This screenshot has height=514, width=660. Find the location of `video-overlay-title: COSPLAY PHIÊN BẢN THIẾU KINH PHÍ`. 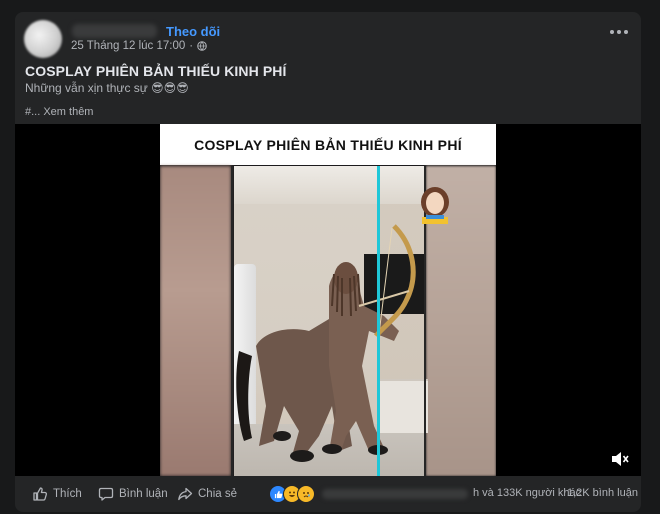

video-overlay-title: COSPLAY PHIÊN BẢN THIẾU KINH PHÍ is located at coordinates (328, 144).